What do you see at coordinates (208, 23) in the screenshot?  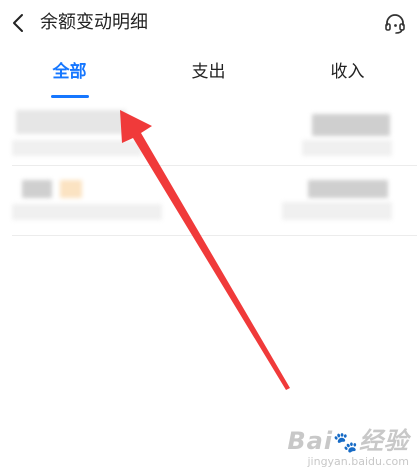 I see `nav-header: 余额变动明细` at bounding box center [208, 23].